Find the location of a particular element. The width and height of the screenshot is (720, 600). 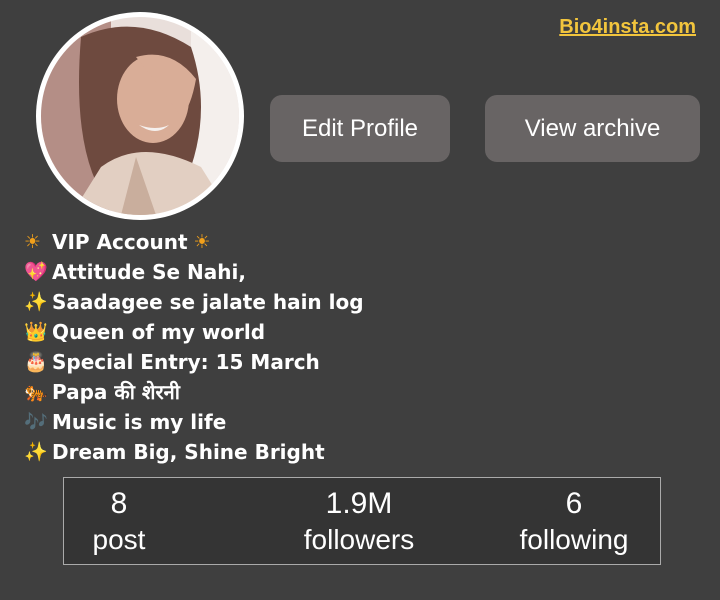

music-notes-icon: 🎶 is located at coordinates (36, 422).